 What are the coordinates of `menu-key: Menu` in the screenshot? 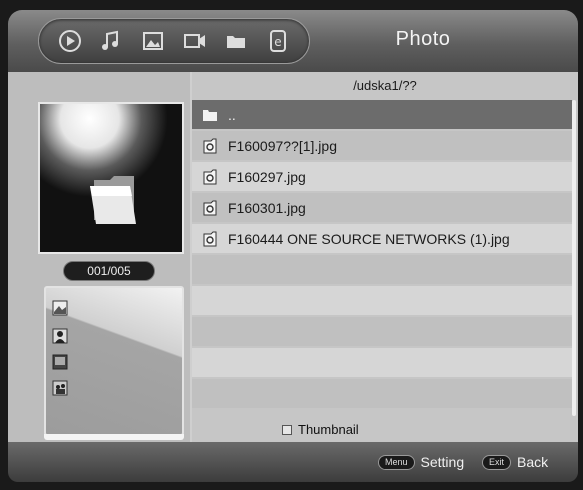 It's located at (396, 462).